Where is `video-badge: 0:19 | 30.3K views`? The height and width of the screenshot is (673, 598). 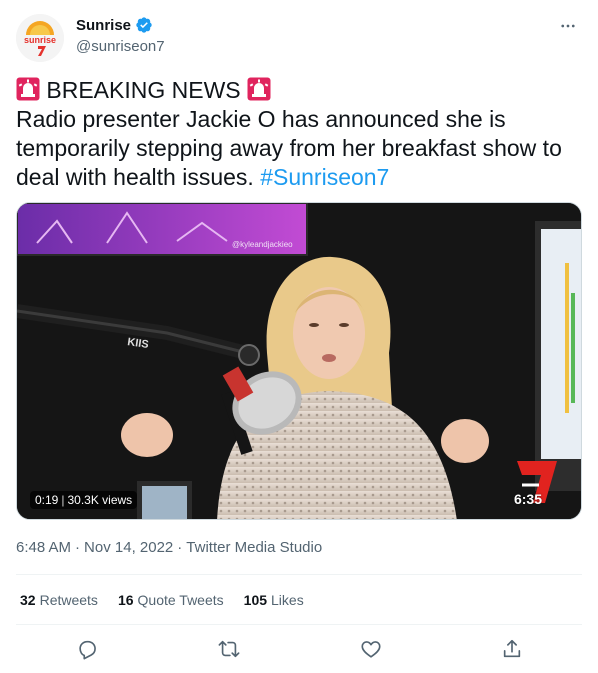 video-badge: 0:19 | 30.3K views is located at coordinates (84, 500).